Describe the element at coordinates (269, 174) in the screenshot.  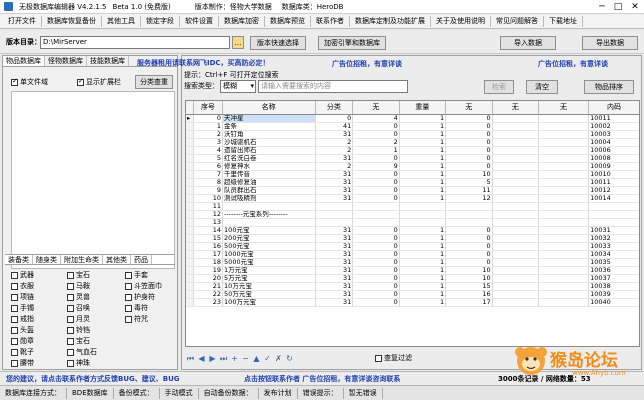
I see `table-cell: 千里传音` at that location.